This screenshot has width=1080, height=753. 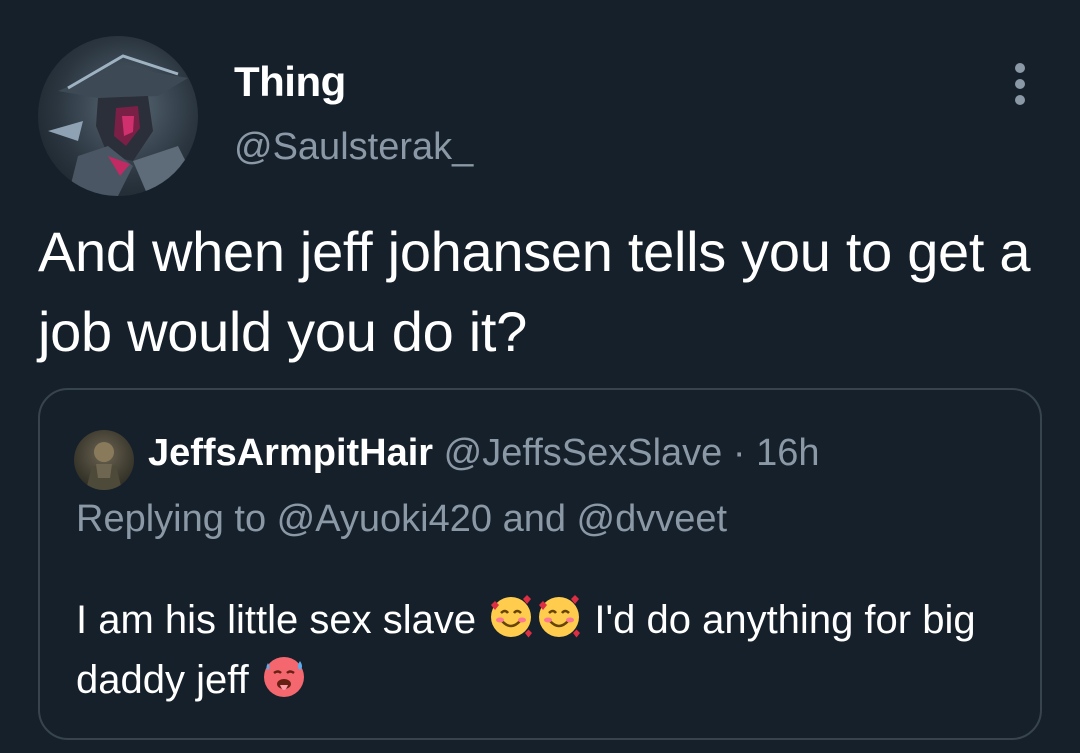 What do you see at coordinates (291, 453) in the screenshot?
I see `quoted-author-display-name: JeffsArmpitHair` at bounding box center [291, 453].